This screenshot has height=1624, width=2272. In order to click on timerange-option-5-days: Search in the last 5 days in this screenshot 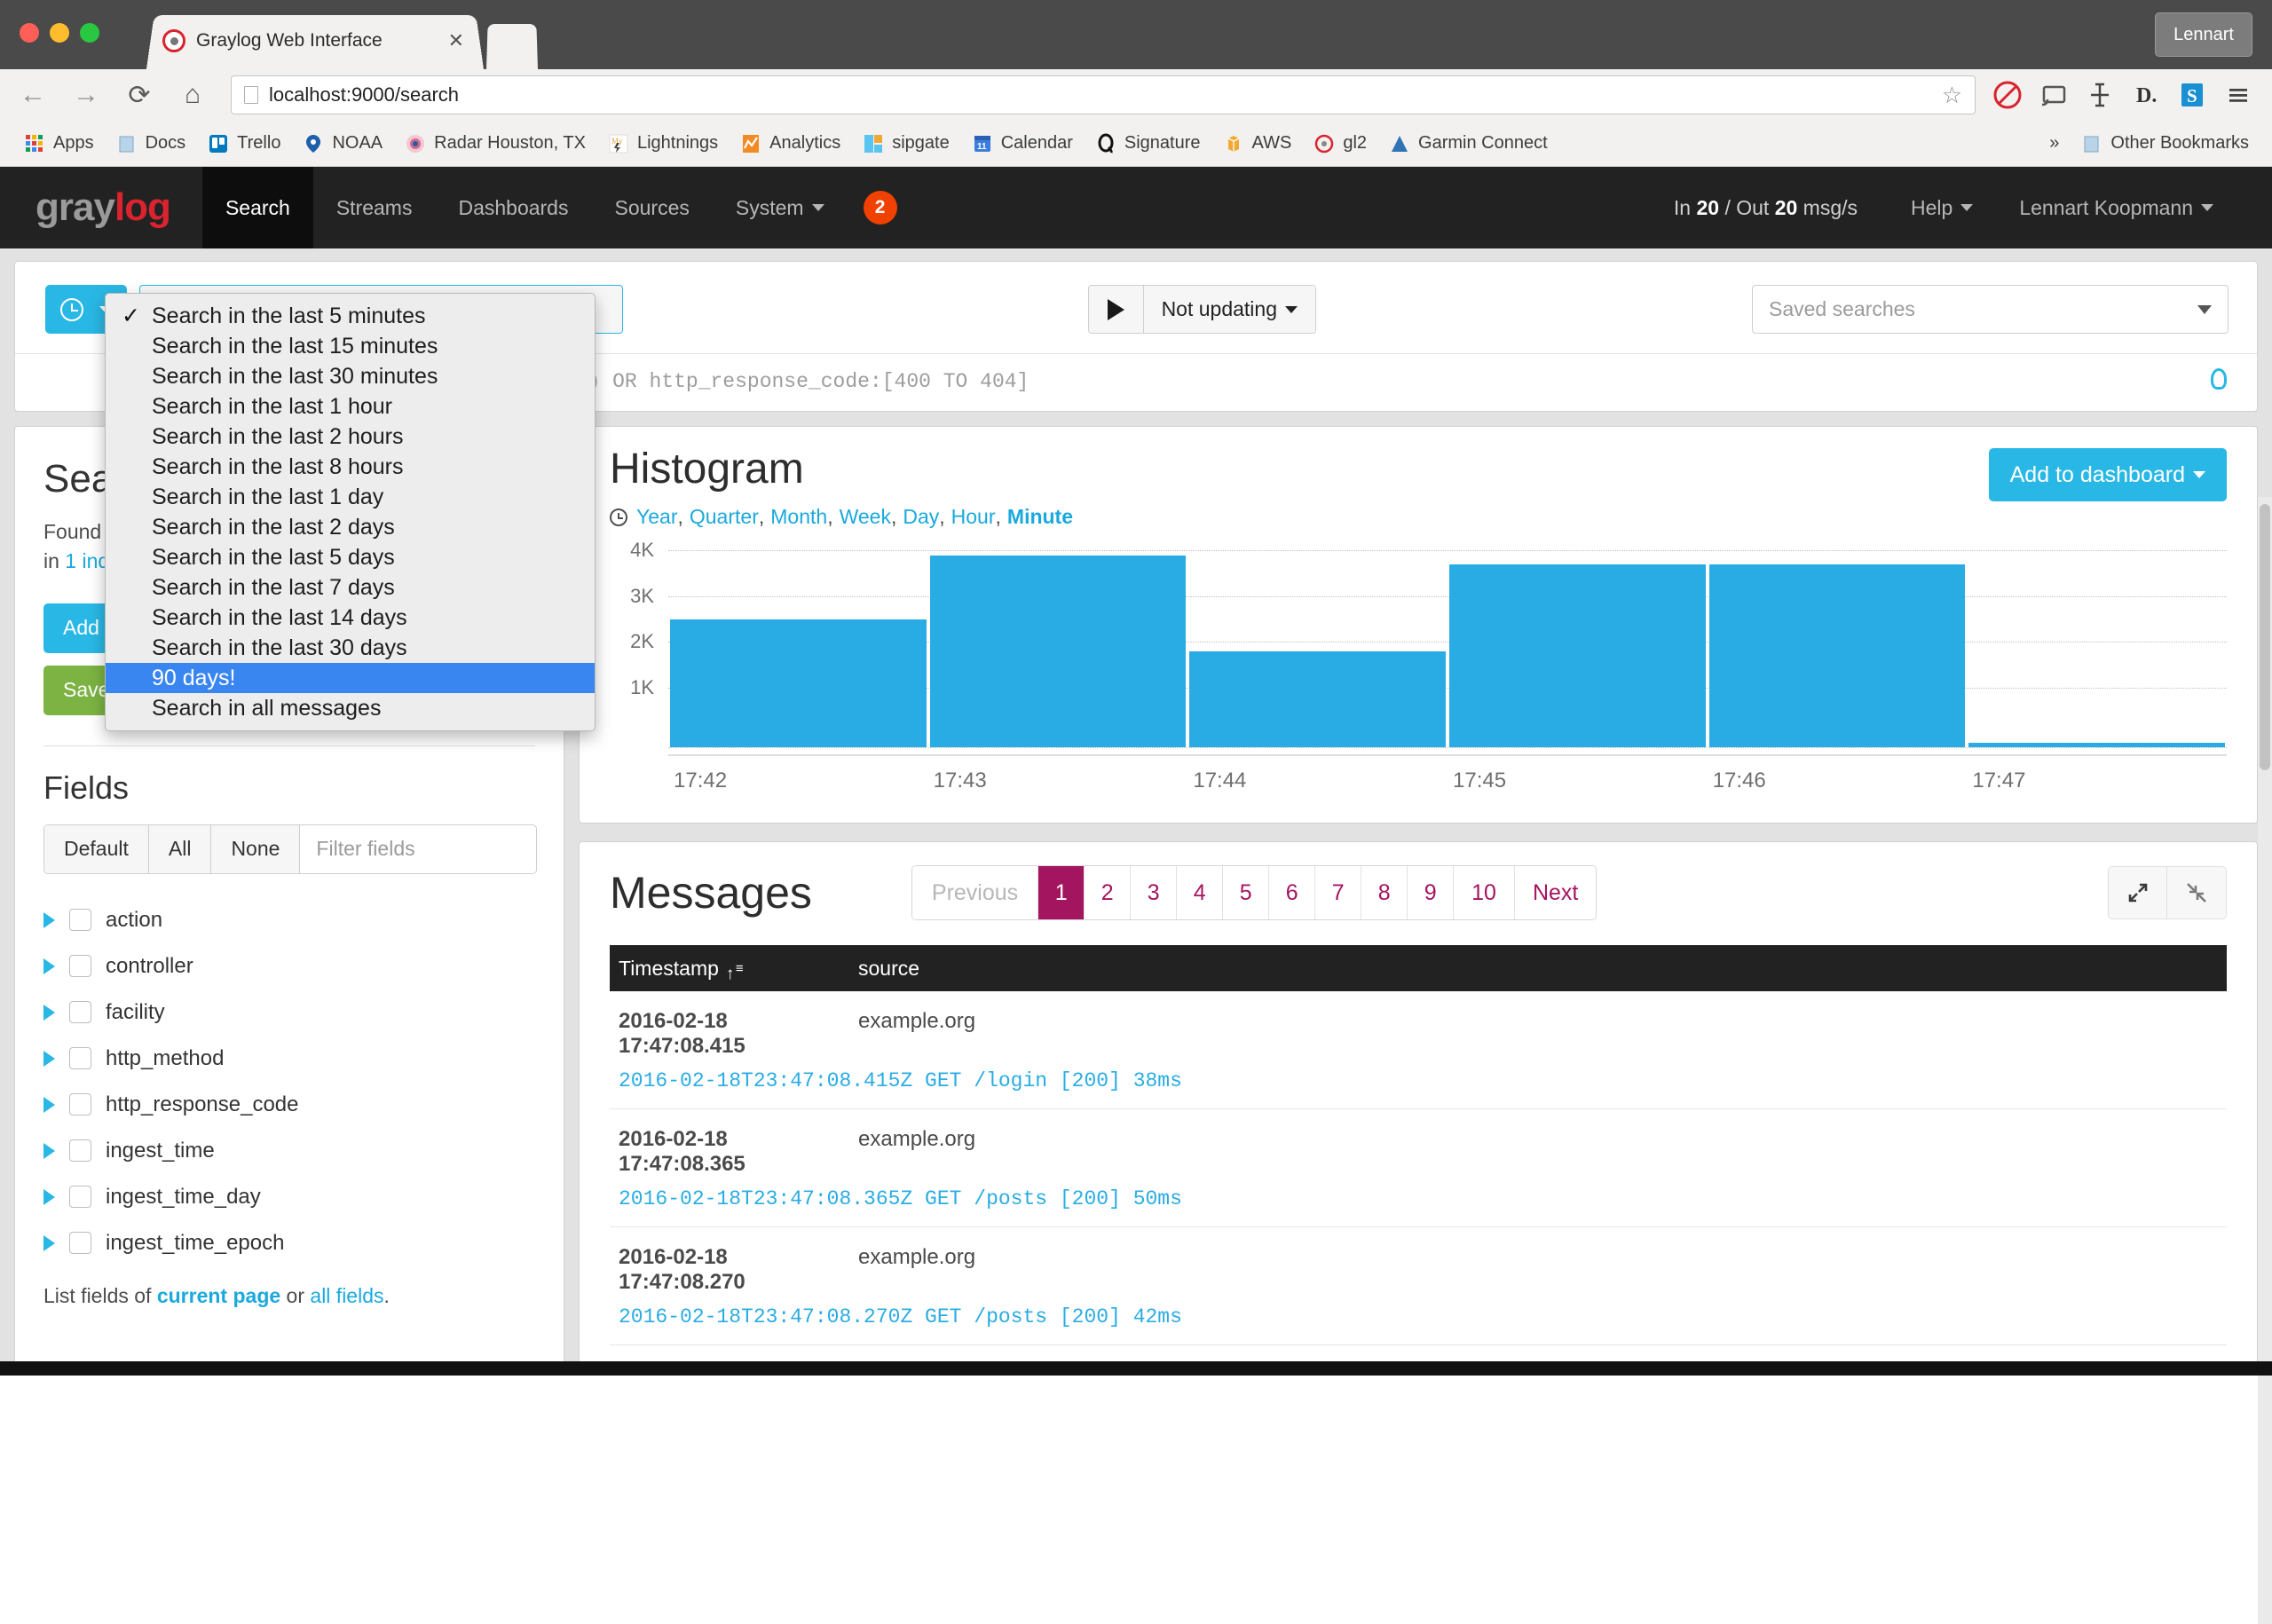, I will do `click(350, 557)`.